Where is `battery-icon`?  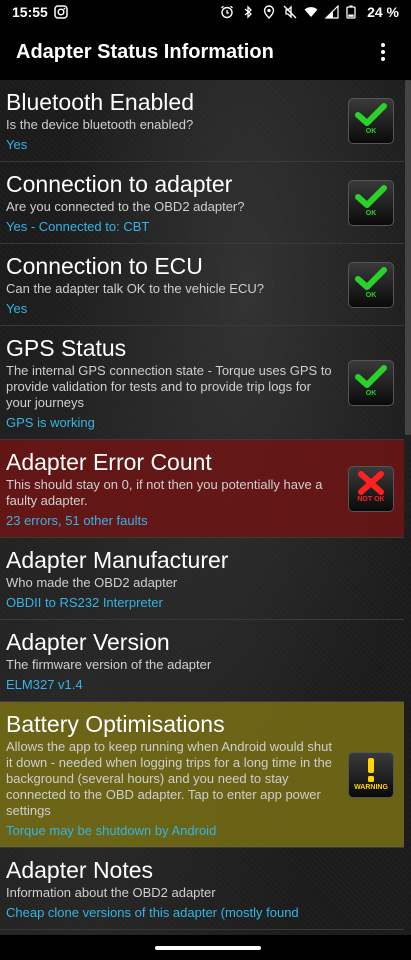
battery-icon is located at coordinates (353, 12).